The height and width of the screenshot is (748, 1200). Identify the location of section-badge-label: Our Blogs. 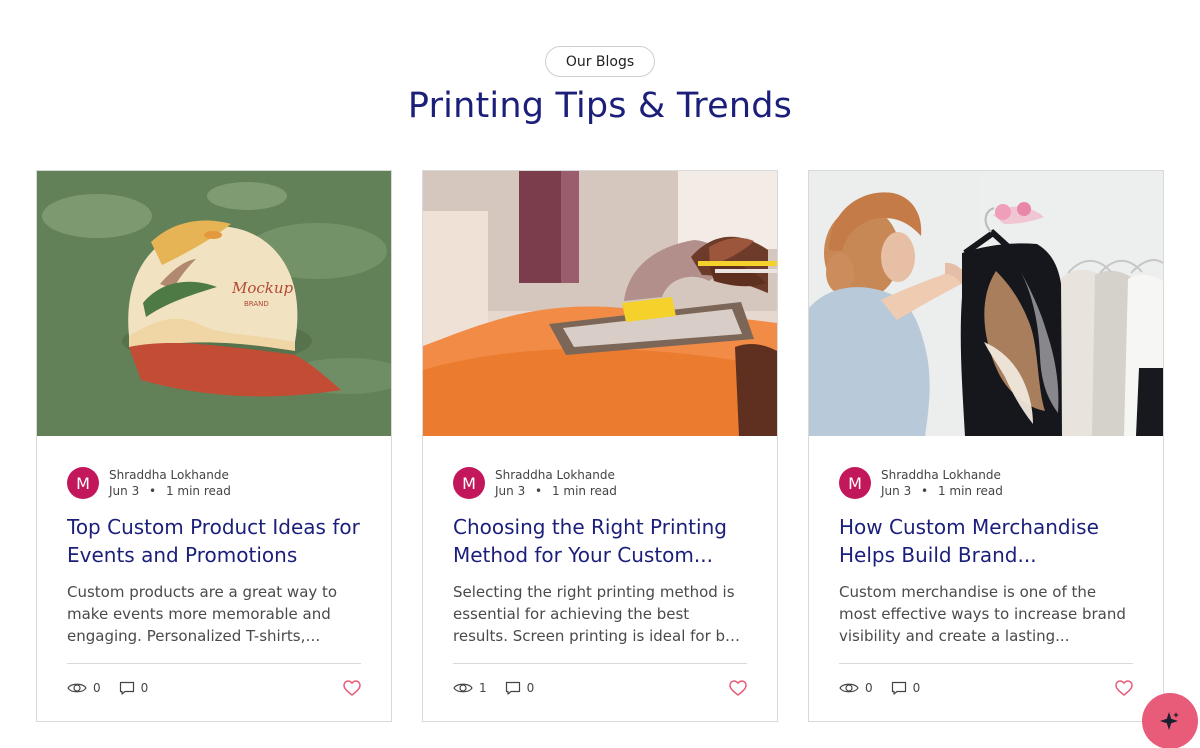
(600, 61).